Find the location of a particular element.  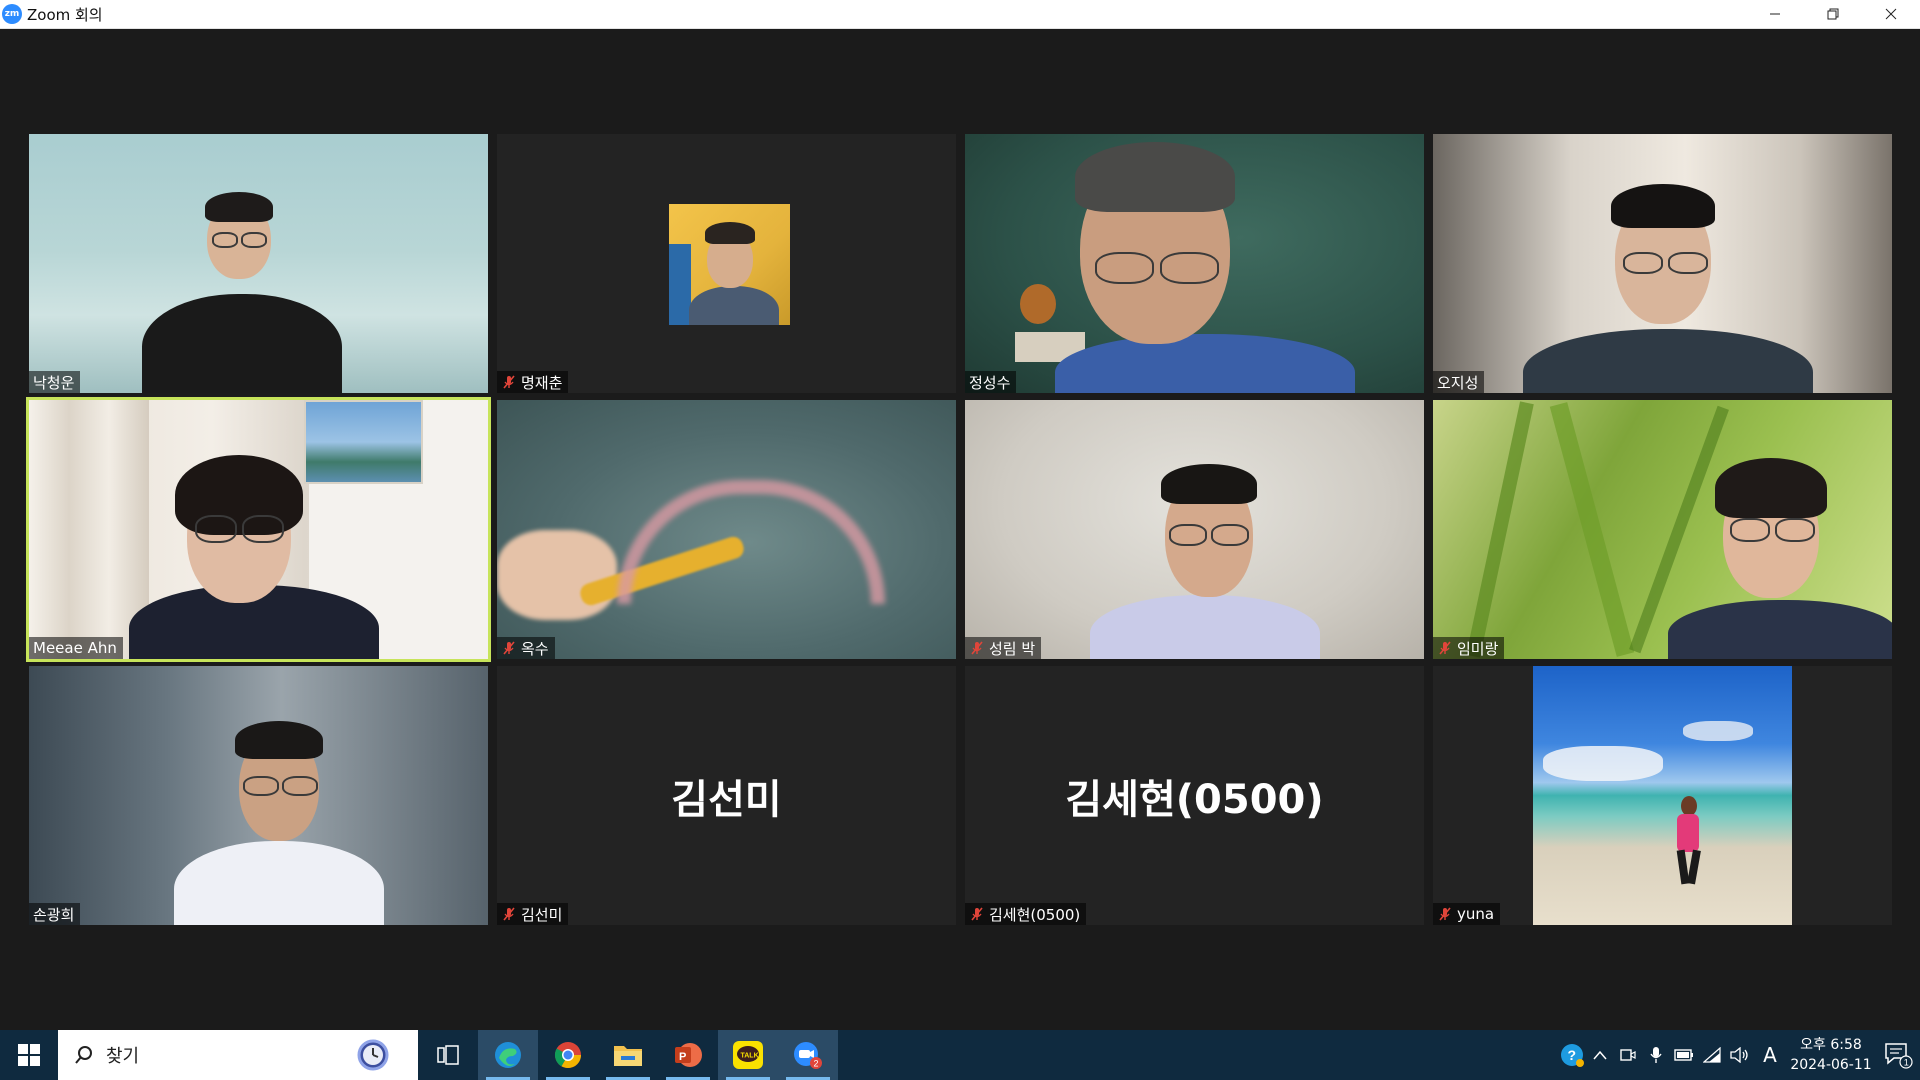

edge-icon is located at coordinates (508, 1055).